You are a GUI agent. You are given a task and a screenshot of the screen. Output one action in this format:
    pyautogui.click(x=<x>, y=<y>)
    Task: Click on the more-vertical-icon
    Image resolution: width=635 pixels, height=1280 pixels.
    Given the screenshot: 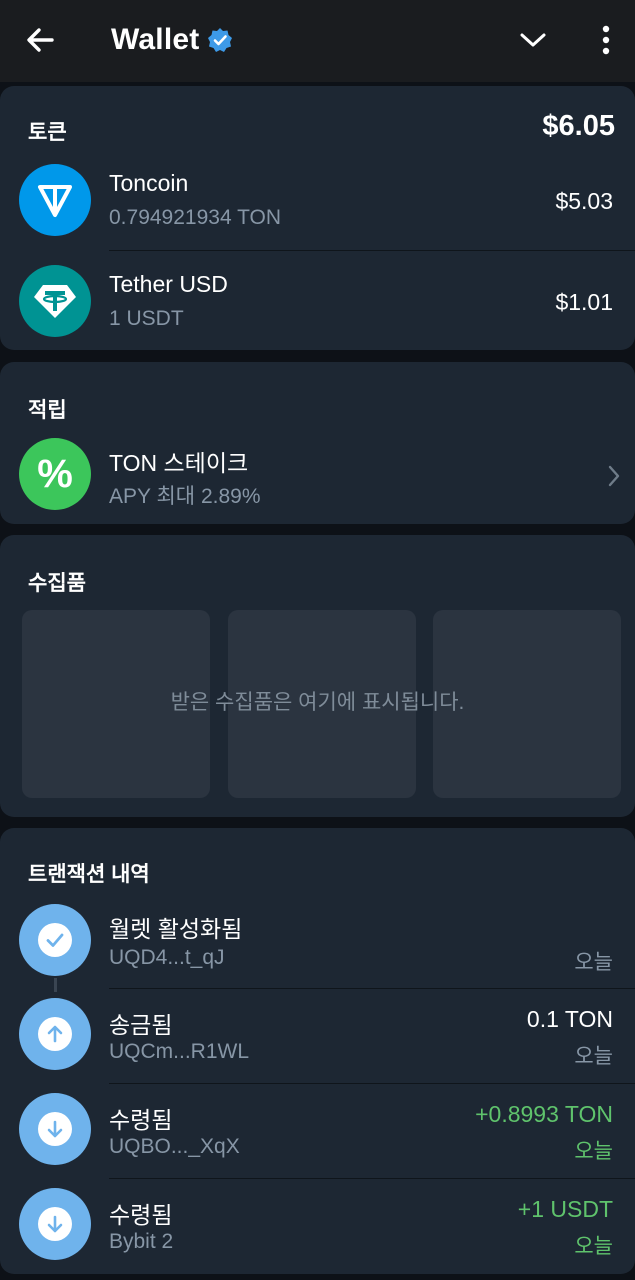 What is the action you would take?
    pyautogui.click(x=606, y=40)
    